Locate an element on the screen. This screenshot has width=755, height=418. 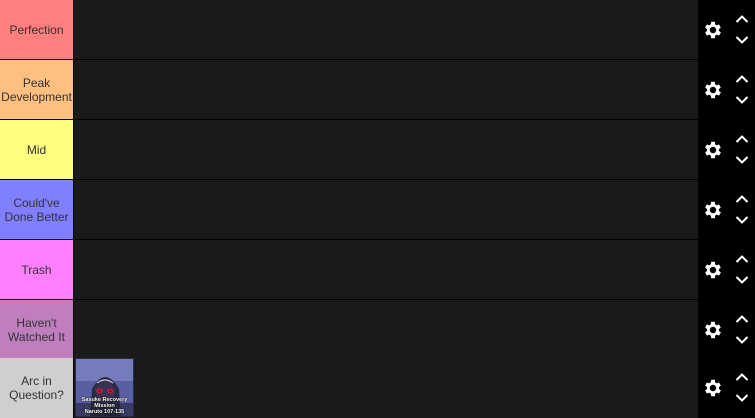
tier-row-trash: Trash is located at coordinates (377, 269).